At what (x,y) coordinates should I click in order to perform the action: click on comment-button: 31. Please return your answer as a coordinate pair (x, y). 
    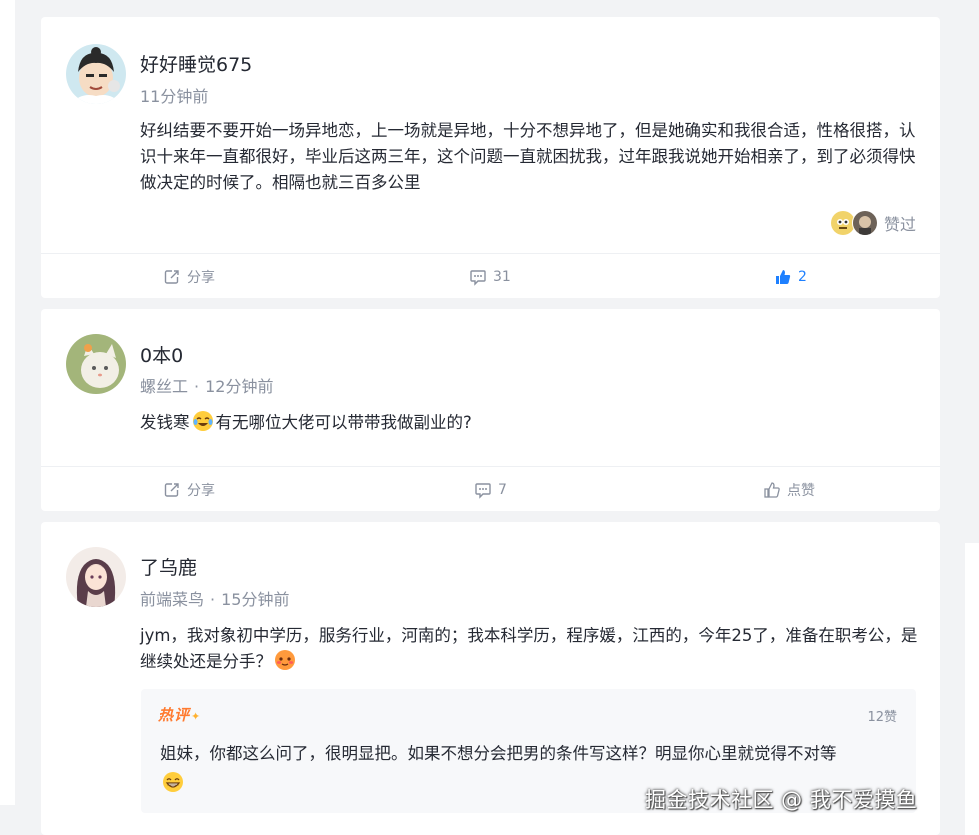
    Looking at the image, I should click on (490, 276).